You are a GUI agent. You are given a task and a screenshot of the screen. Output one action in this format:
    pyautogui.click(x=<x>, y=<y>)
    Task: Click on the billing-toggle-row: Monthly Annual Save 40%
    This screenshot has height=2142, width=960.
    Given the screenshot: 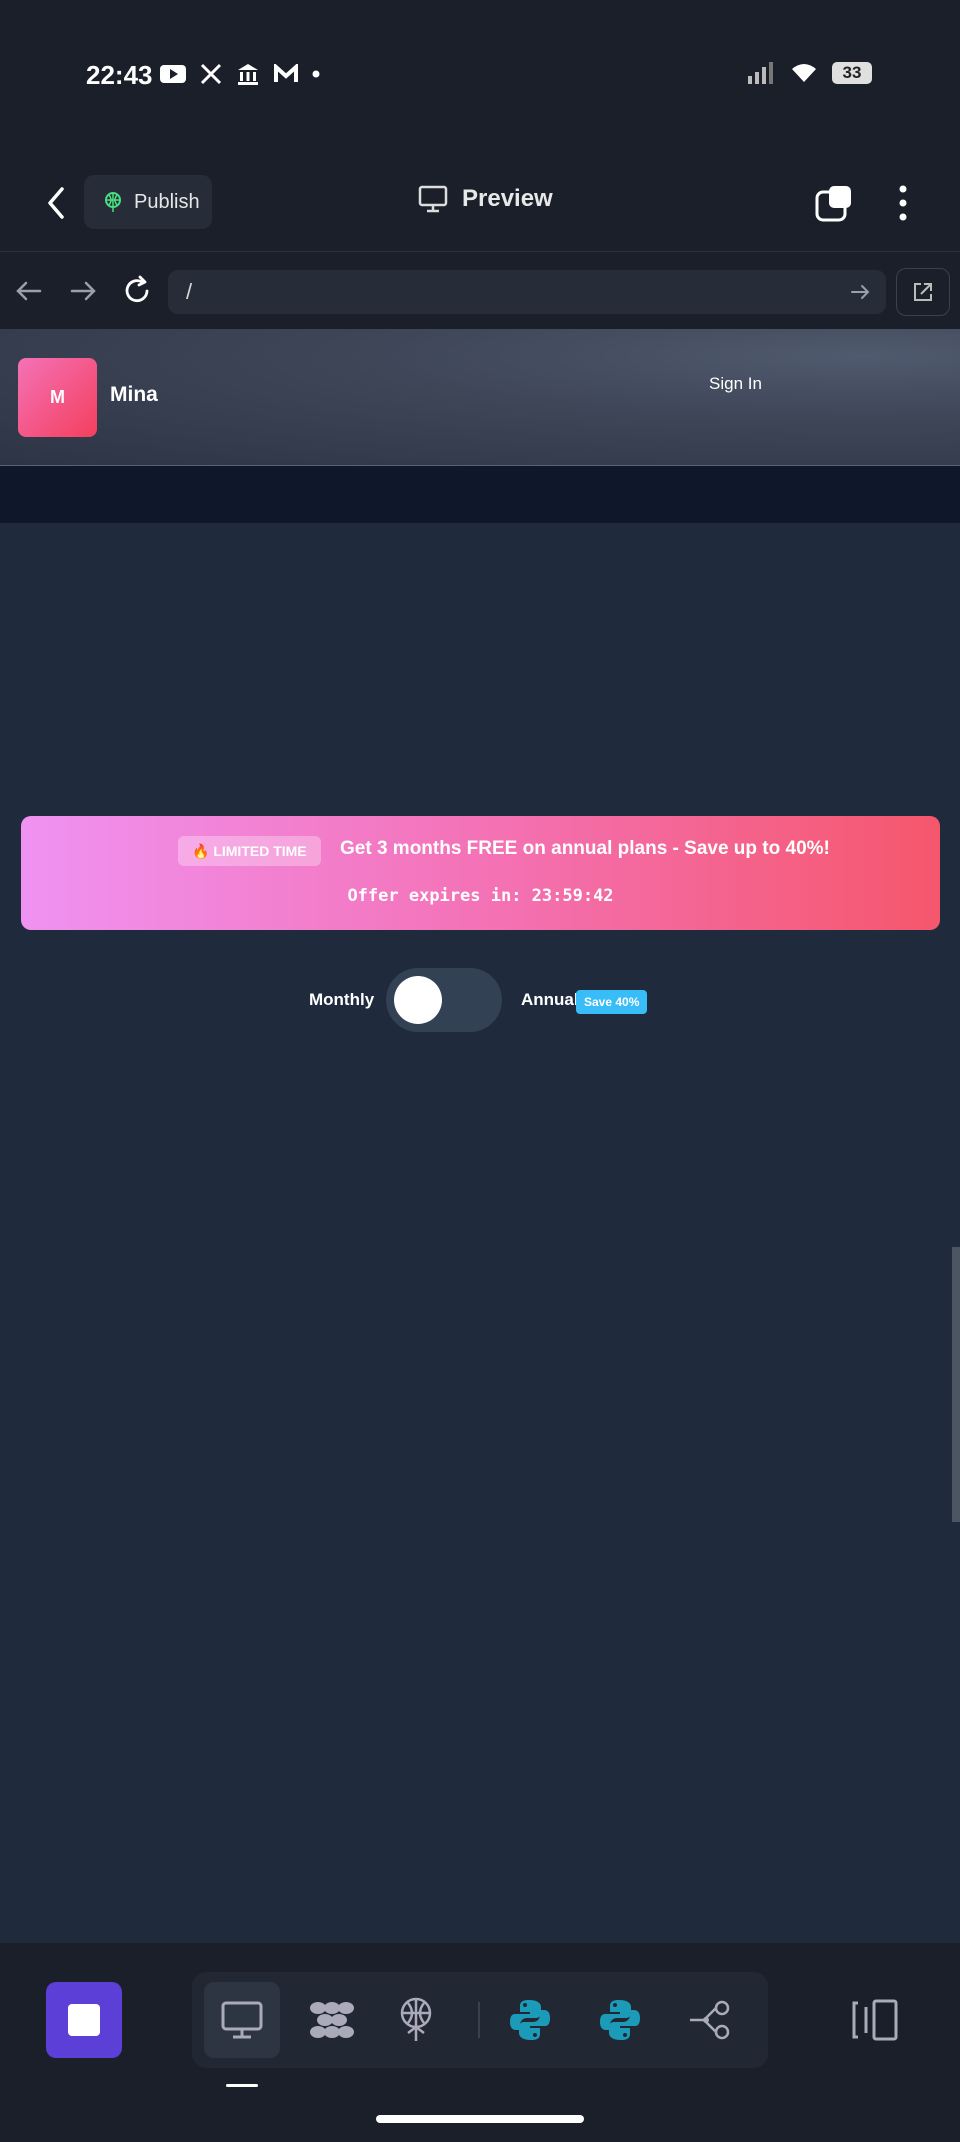 What is the action you would take?
    pyautogui.click(x=480, y=1001)
    